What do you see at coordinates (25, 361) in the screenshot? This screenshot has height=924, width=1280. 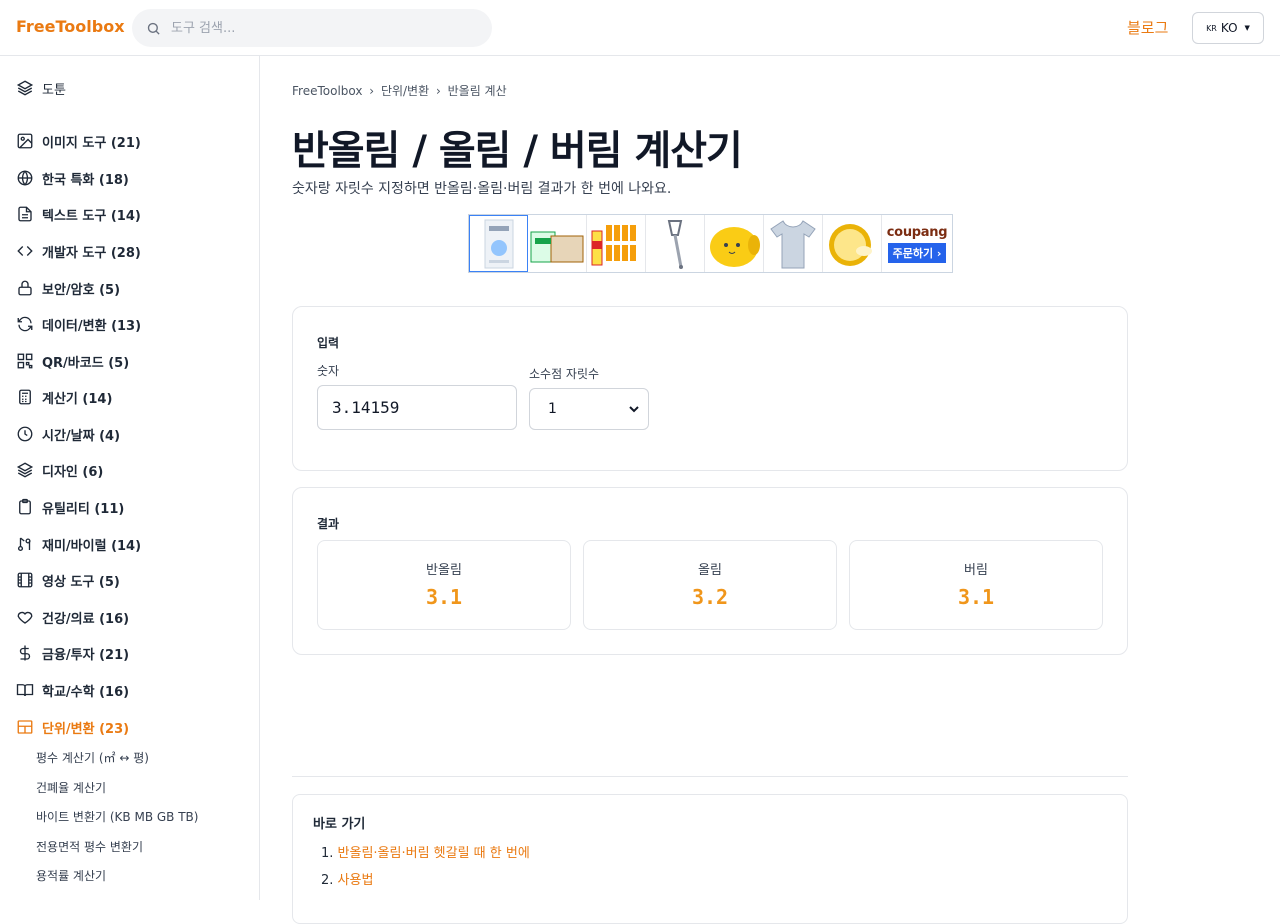 I see `qr-icon` at bounding box center [25, 361].